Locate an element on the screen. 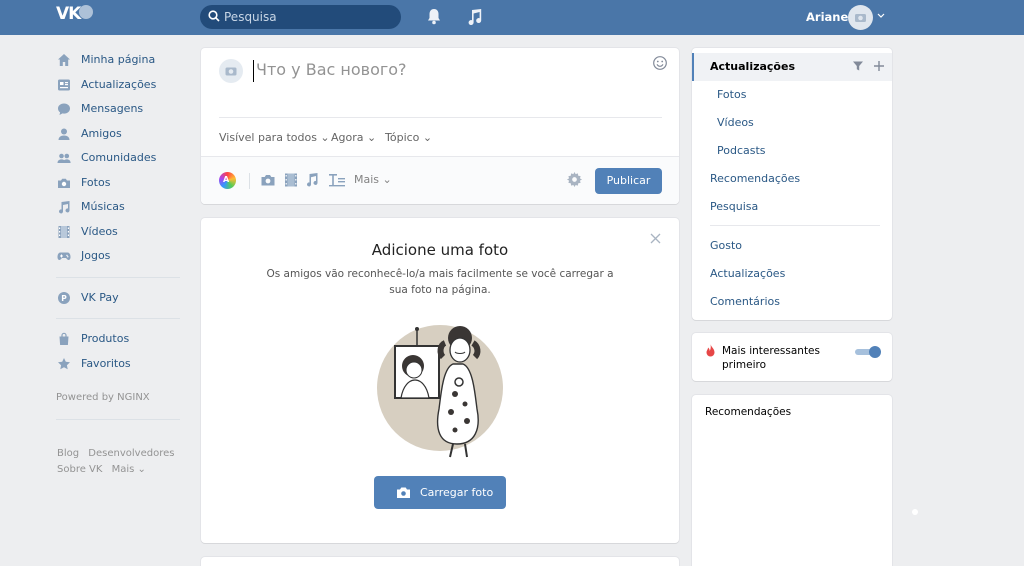 The image size is (1024, 566). post-input: Что у Вас нового? is located at coordinates (330, 71).